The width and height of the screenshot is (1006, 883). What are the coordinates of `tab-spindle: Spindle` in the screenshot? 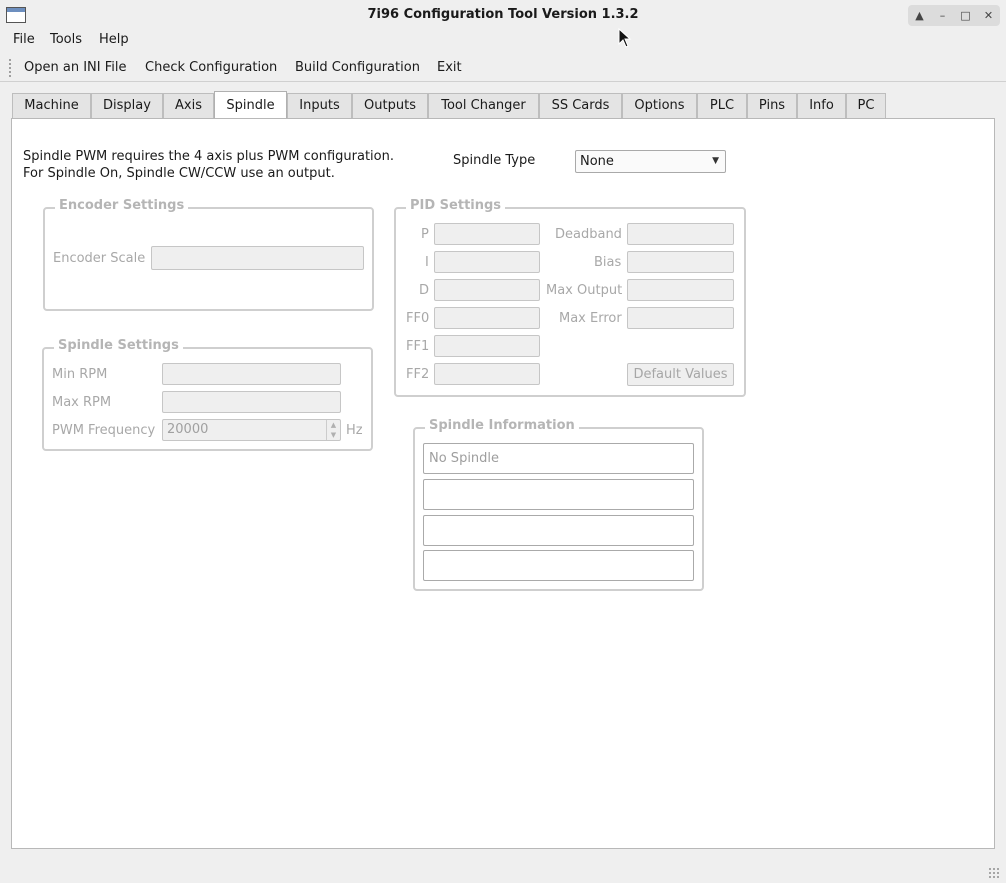 It's located at (250, 104).